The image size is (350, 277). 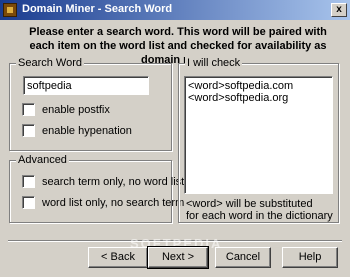 I want to click on search-word-group-label: Search Word, so click(x=50, y=63).